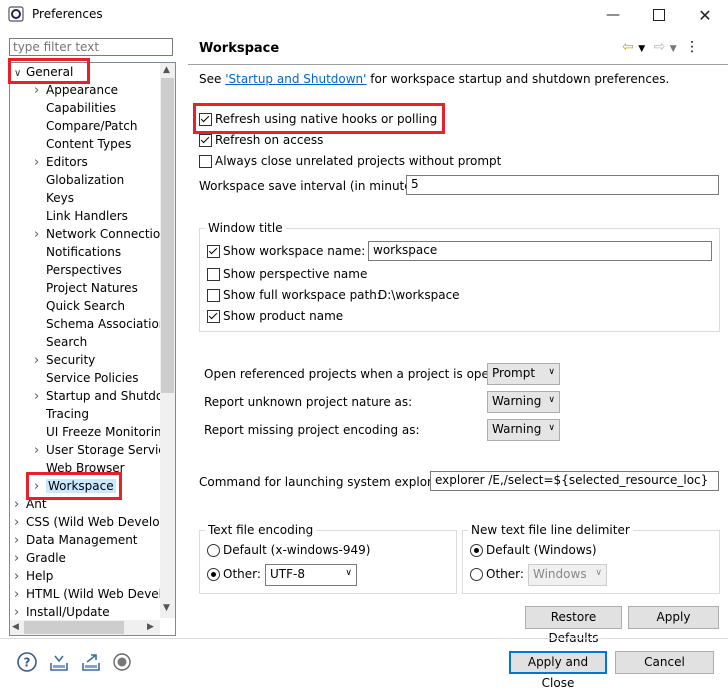 This screenshot has width=728, height=694. I want to click on tree-item: Schema Associations, so click(103, 324).